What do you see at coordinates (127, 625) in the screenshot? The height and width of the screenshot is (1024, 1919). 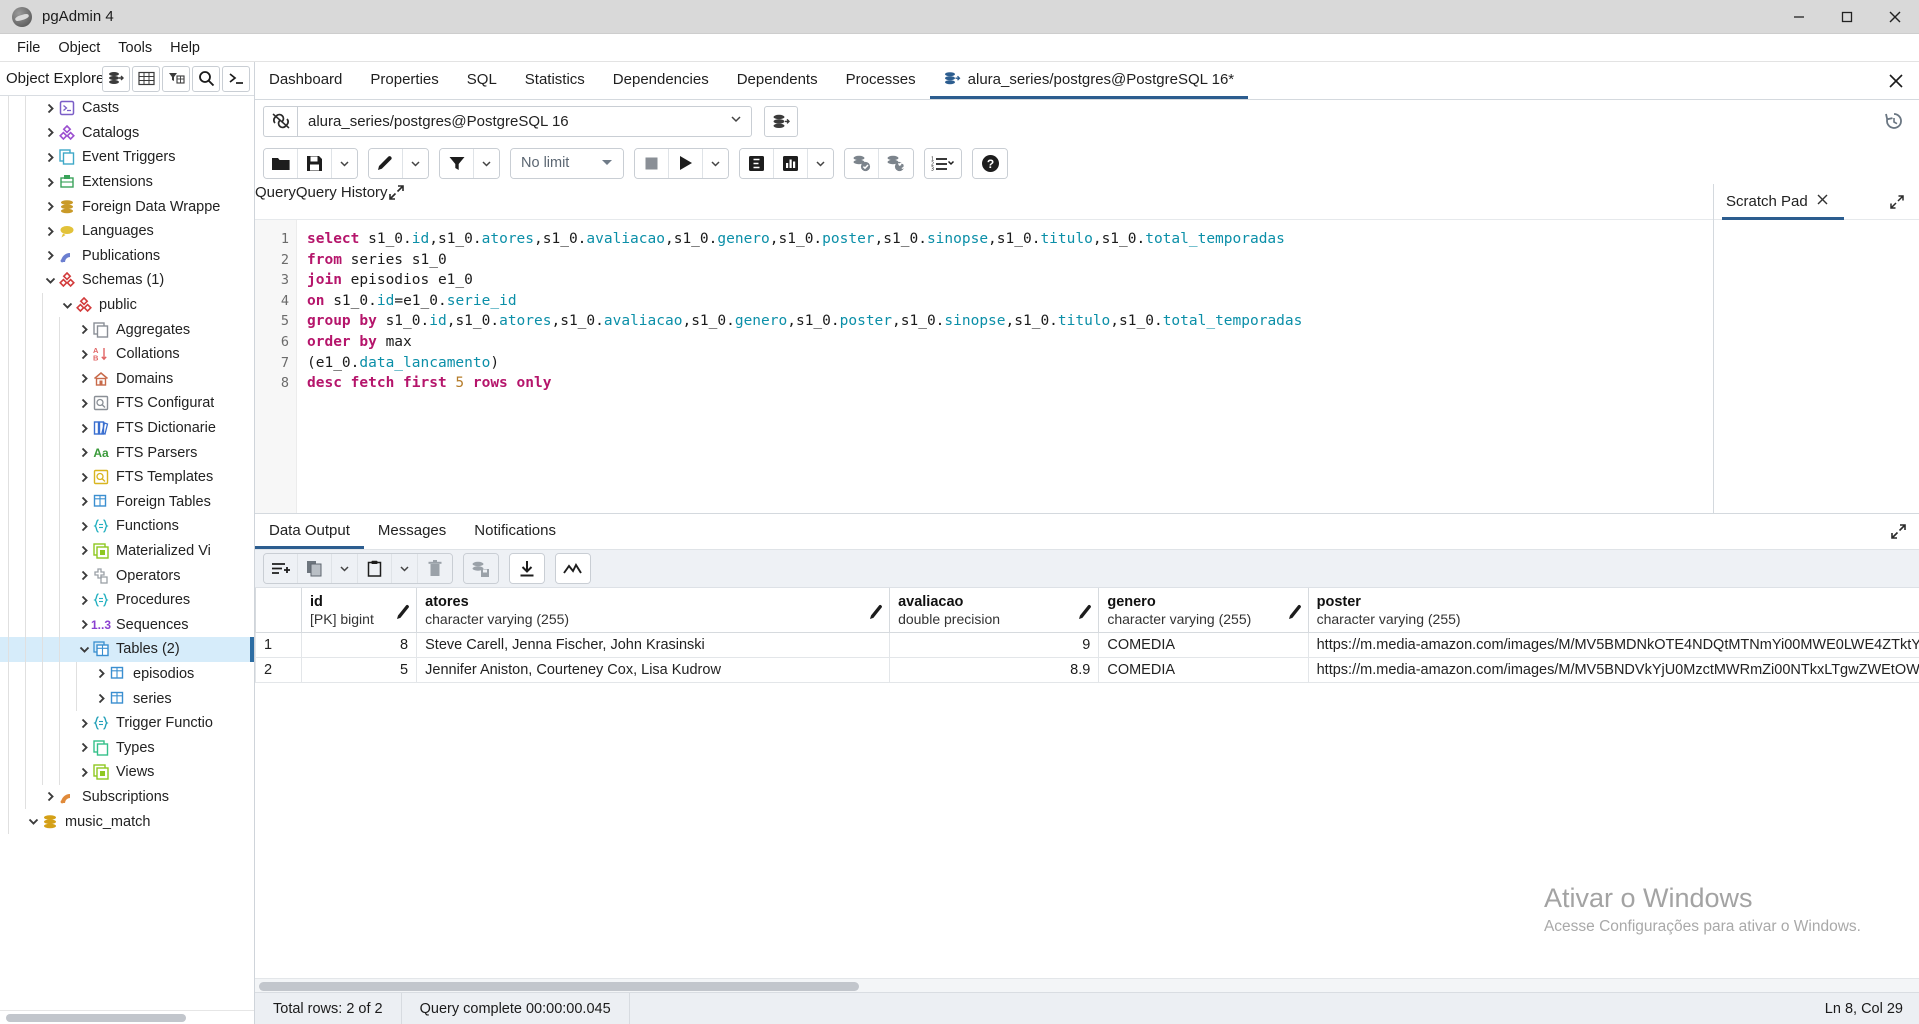 I see `tree-item-sequences: 1..3 Sequences` at bounding box center [127, 625].